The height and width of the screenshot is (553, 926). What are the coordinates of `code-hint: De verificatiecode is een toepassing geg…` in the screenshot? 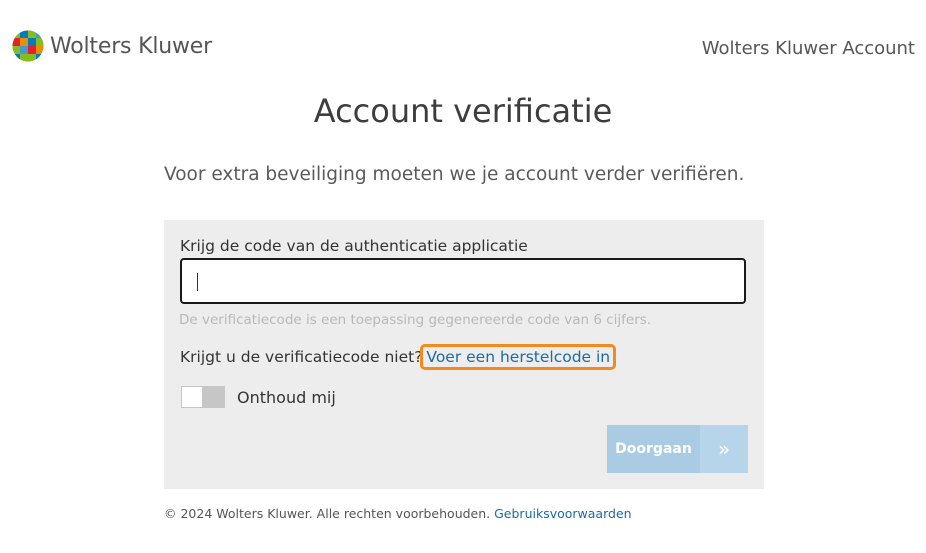 It's located at (415, 320).